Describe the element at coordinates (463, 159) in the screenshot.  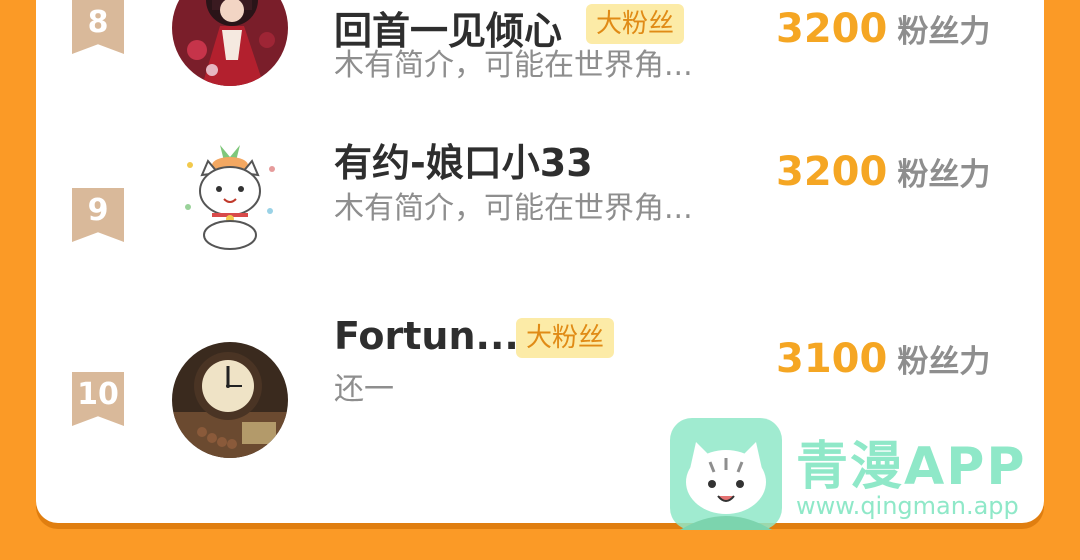
I see `user-name: 有约-娘口小33` at that location.